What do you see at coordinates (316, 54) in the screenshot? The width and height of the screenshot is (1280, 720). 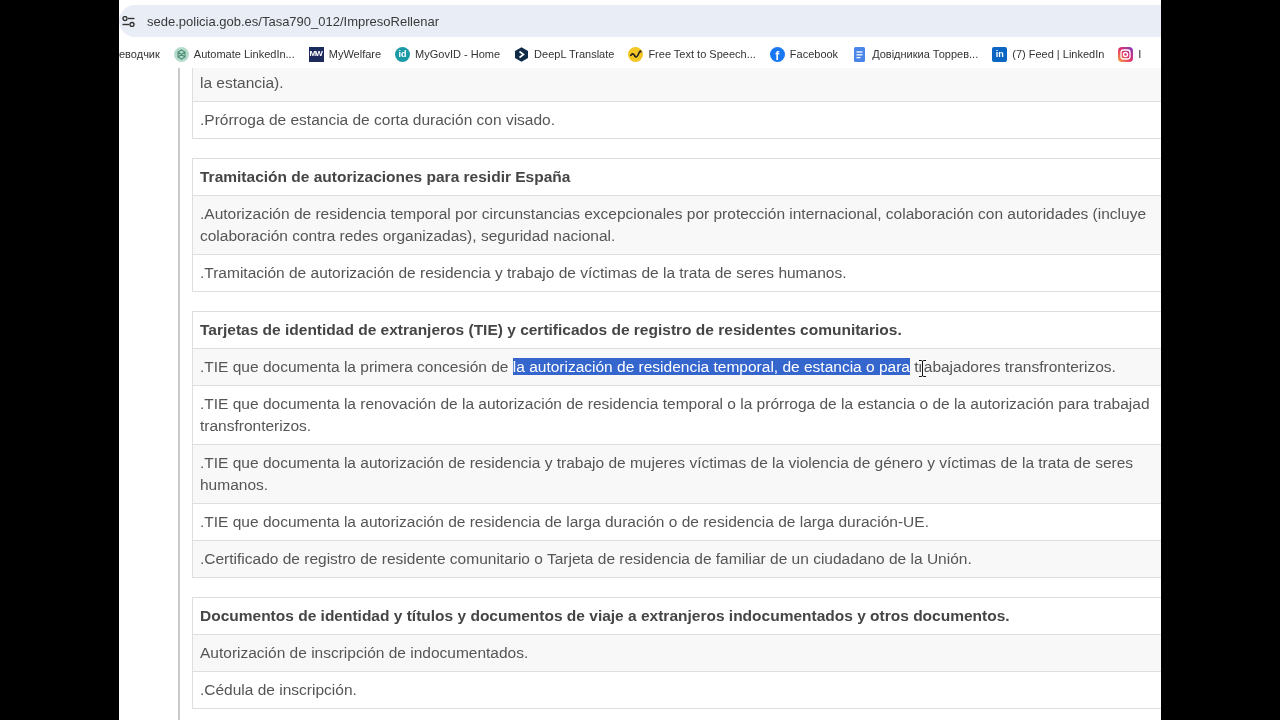 I see `logo-icon: MW` at bounding box center [316, 54].